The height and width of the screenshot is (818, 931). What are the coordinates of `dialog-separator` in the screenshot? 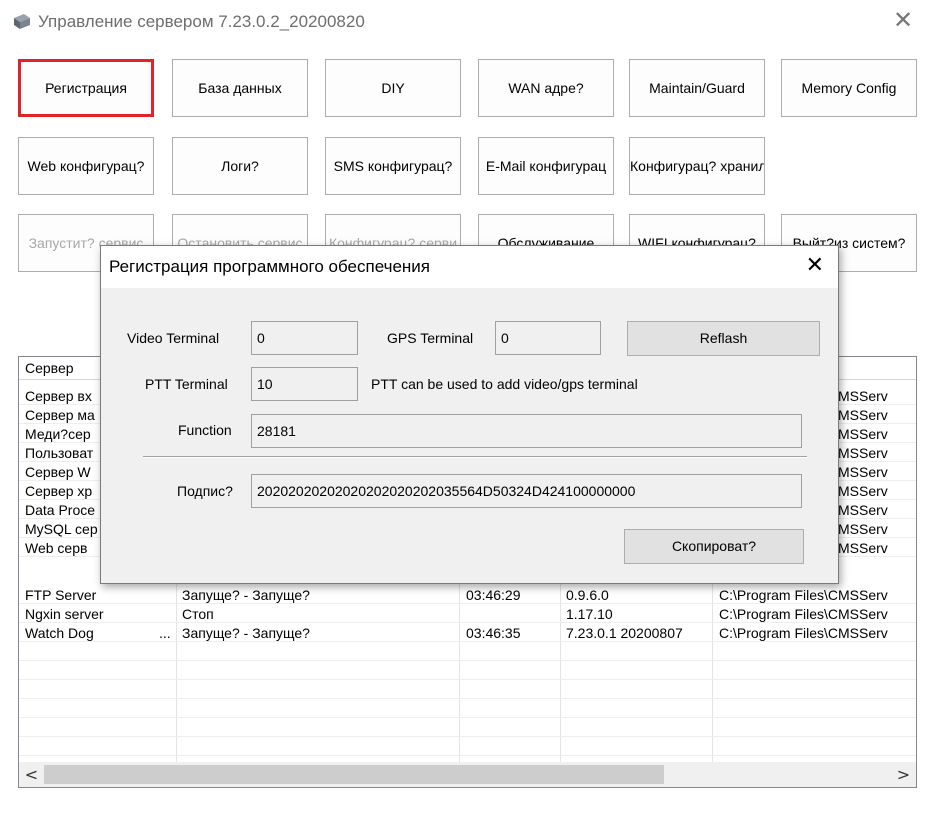 It's located at (475, 457).